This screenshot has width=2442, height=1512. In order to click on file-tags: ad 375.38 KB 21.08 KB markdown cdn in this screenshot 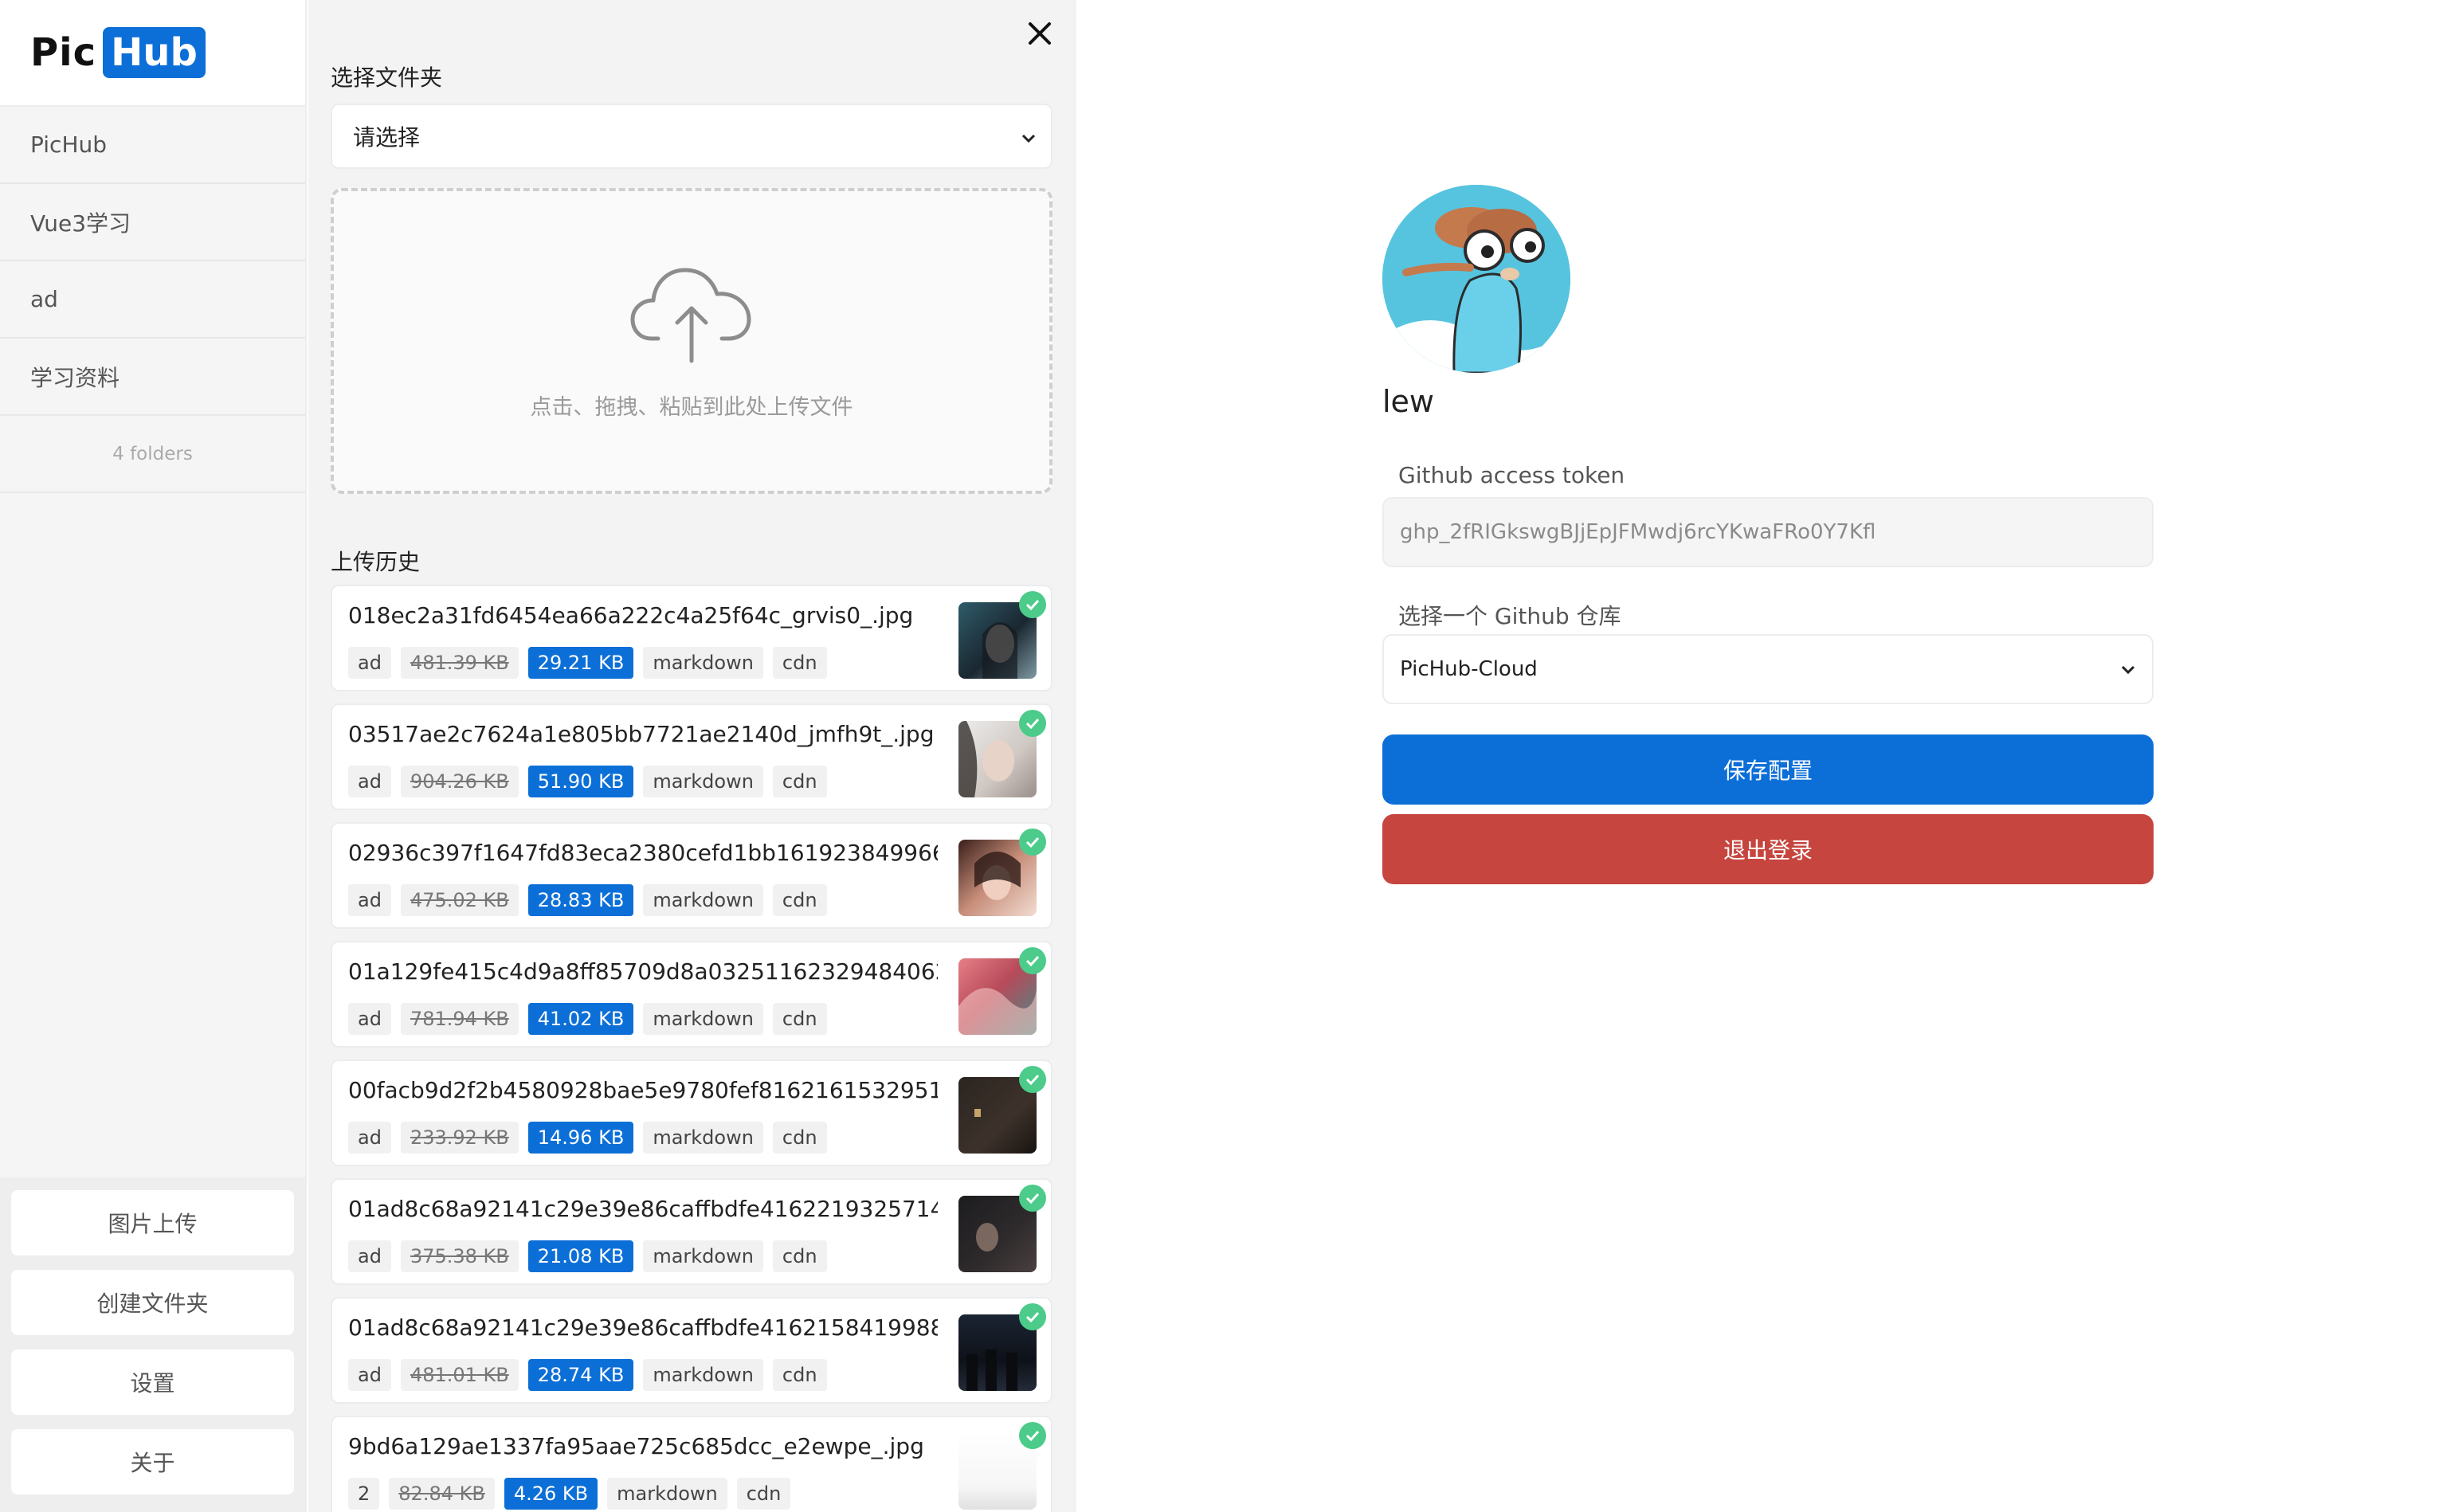, I will do `click(587, 1256)`.